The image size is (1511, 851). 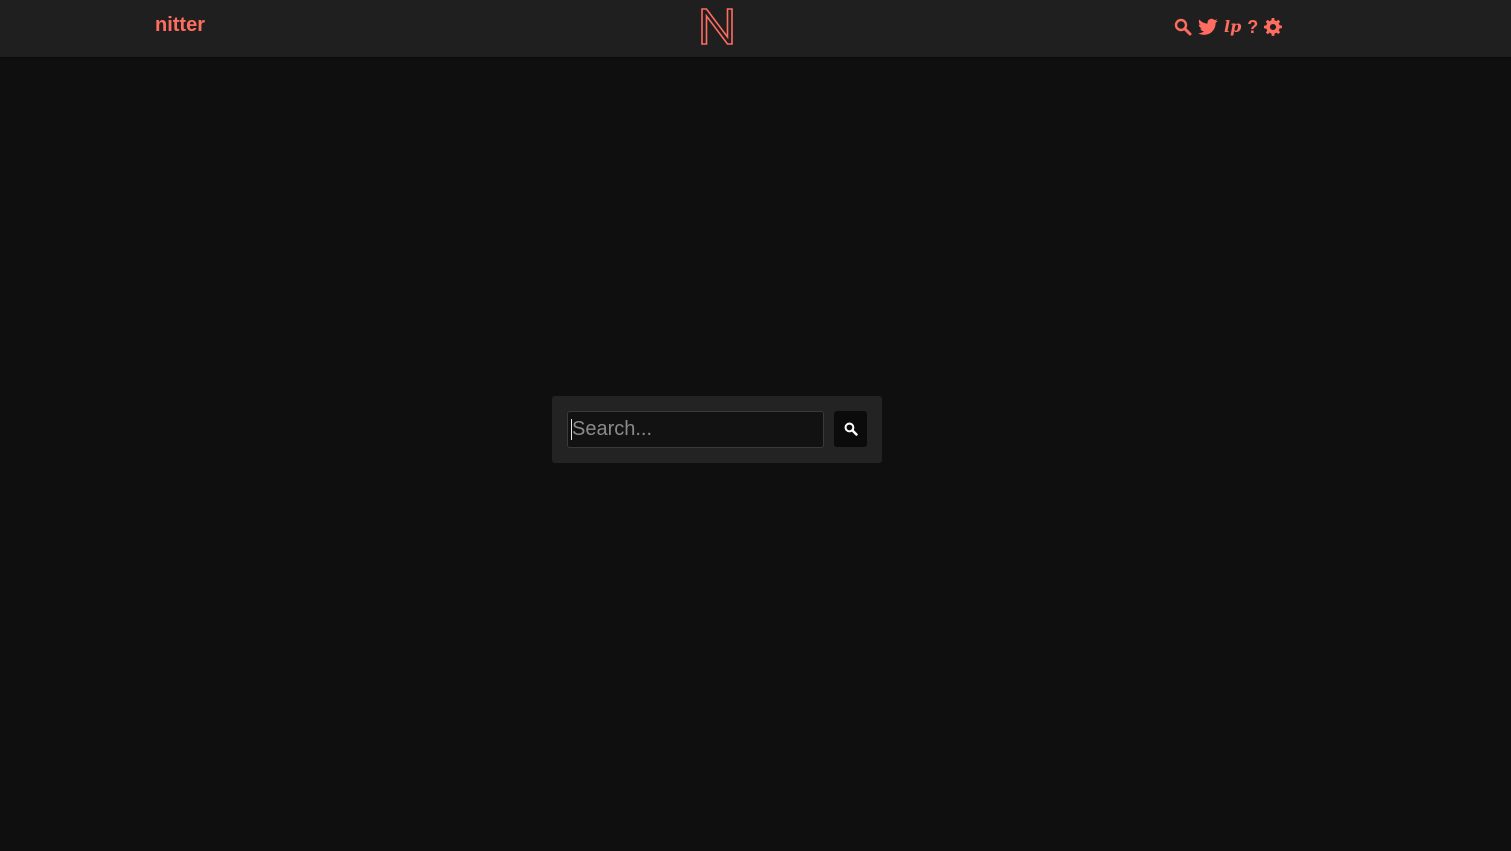 I want to click on search-panel, so click(x=717, y=429).